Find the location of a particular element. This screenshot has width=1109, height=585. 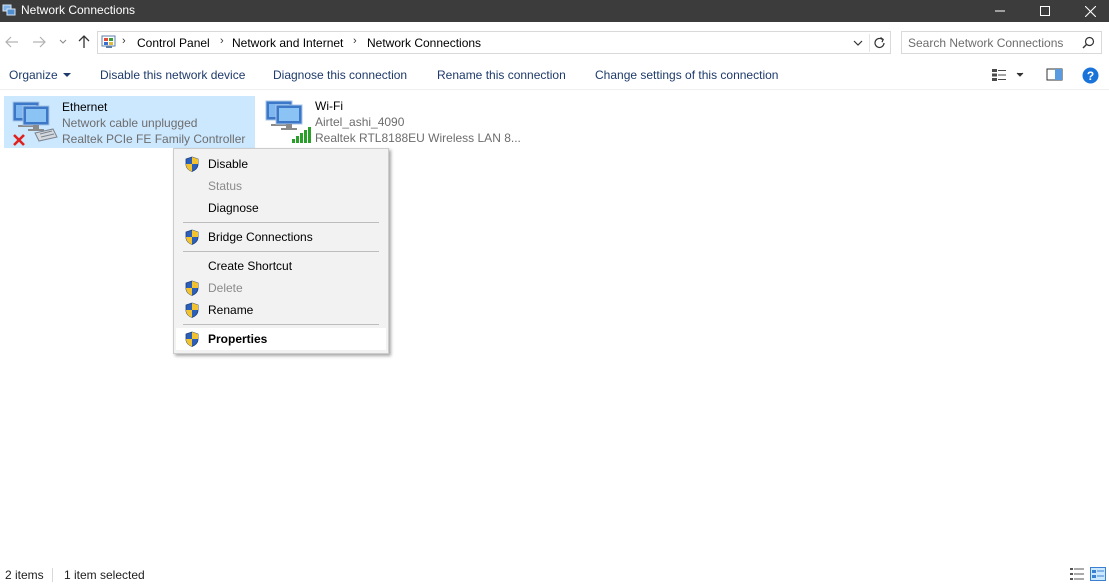

network-connections-icon is located at coordinates (9, 10).